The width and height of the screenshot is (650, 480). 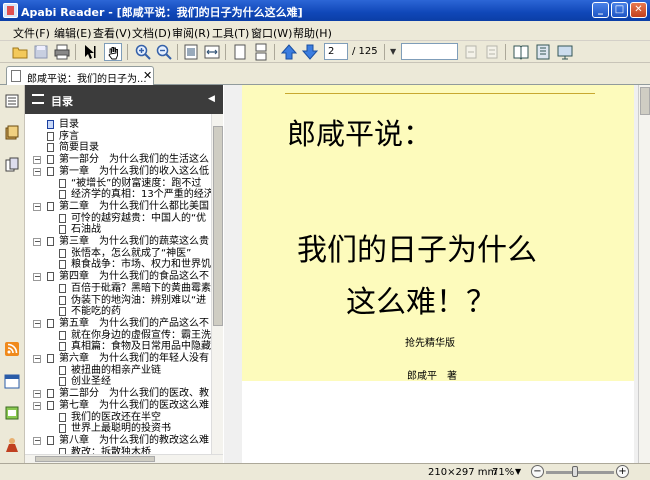 What do you see at coordinates (393, 51) in the screenshot?
I see `search-scope-dropdown: ▼` at bounding box center [393, 51].